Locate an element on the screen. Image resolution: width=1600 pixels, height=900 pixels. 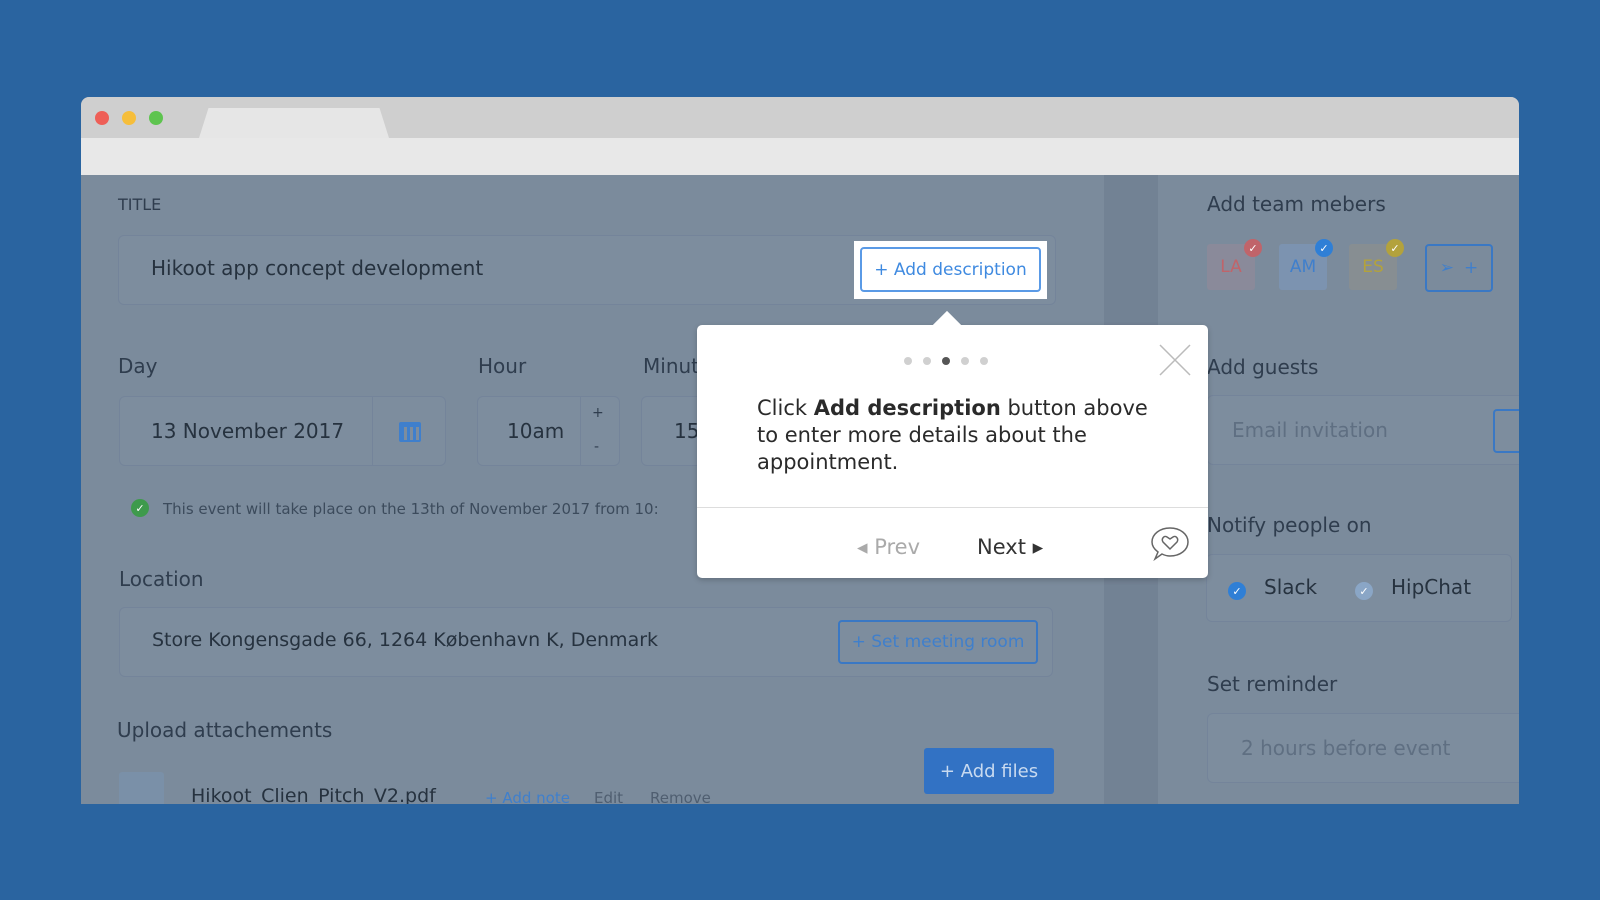
notify-options: ✓ Slack ✓ HipChat is located at coordinates (1359, 588).